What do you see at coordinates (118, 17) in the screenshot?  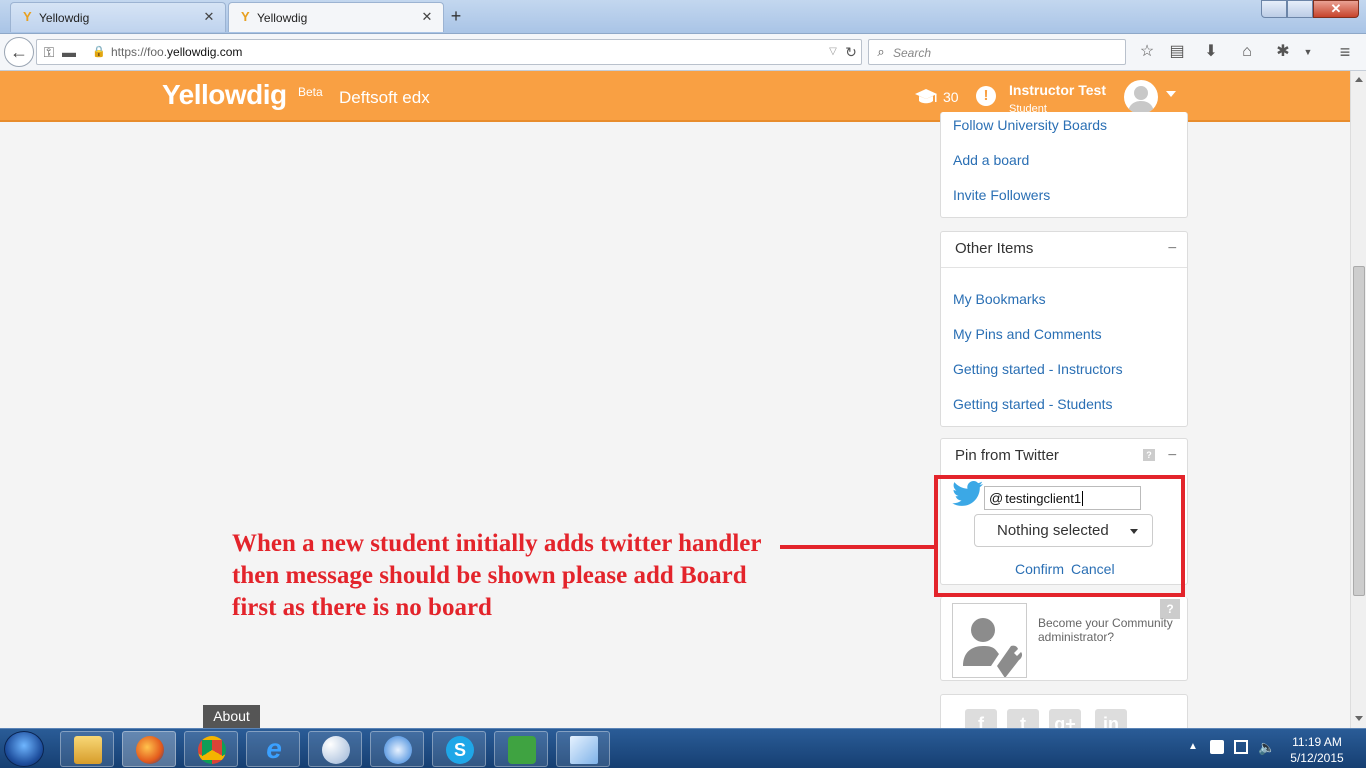 I see `browser-tab: Y Yellowdig ✕` at bounding box center [118, 17].